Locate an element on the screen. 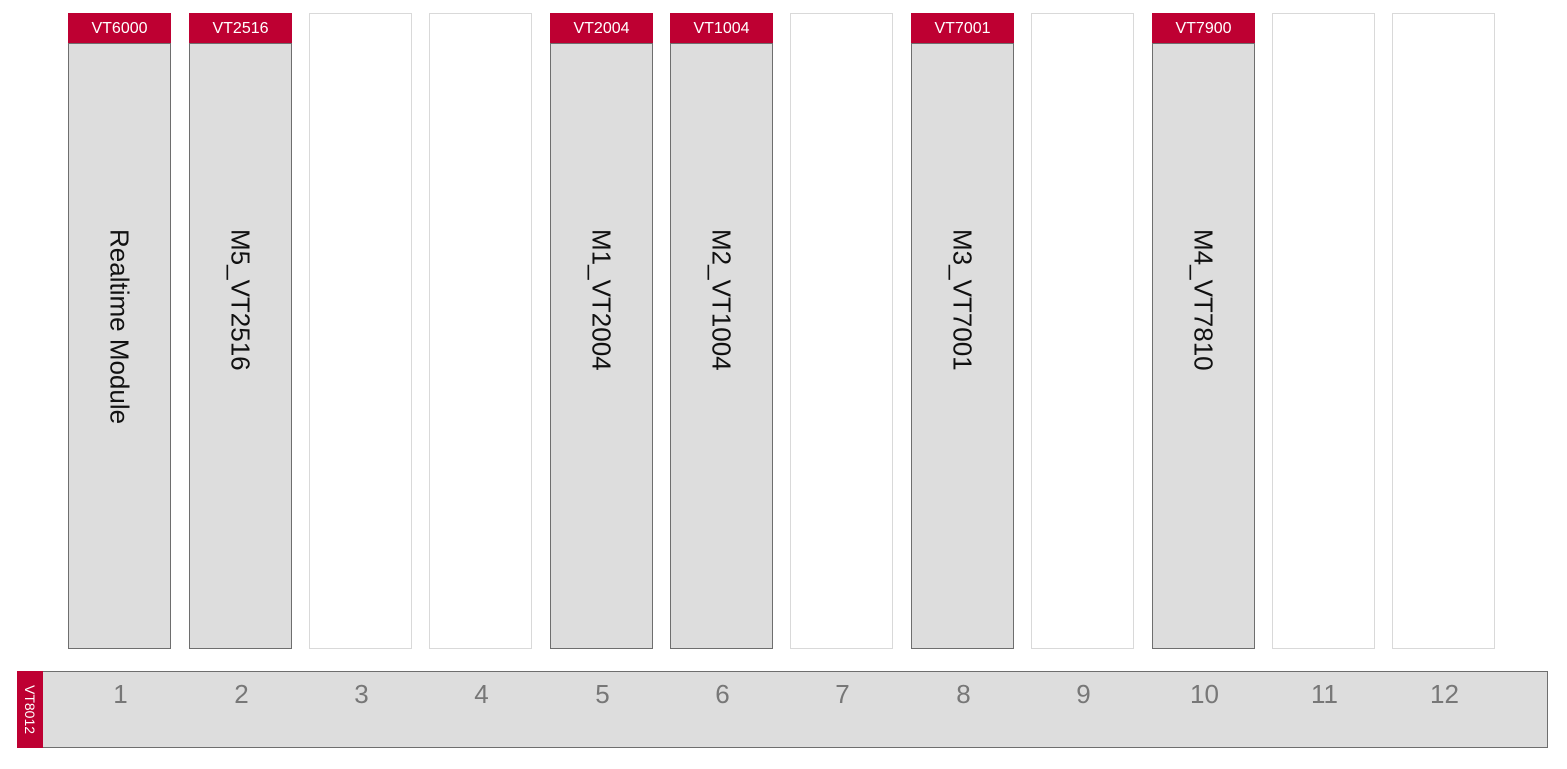 Image resolution: width=1567 pixels, height=769 pixels. slot-number-1: 1 is located at coordinates (120, 694).